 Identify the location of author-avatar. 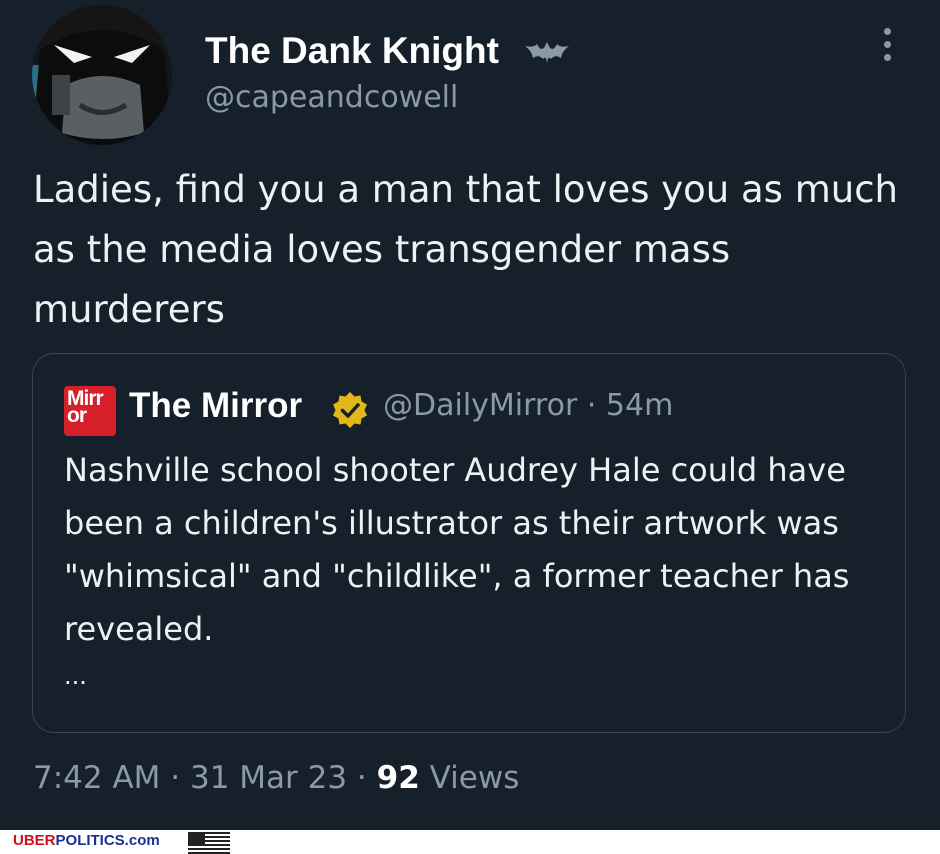
(102, 75).